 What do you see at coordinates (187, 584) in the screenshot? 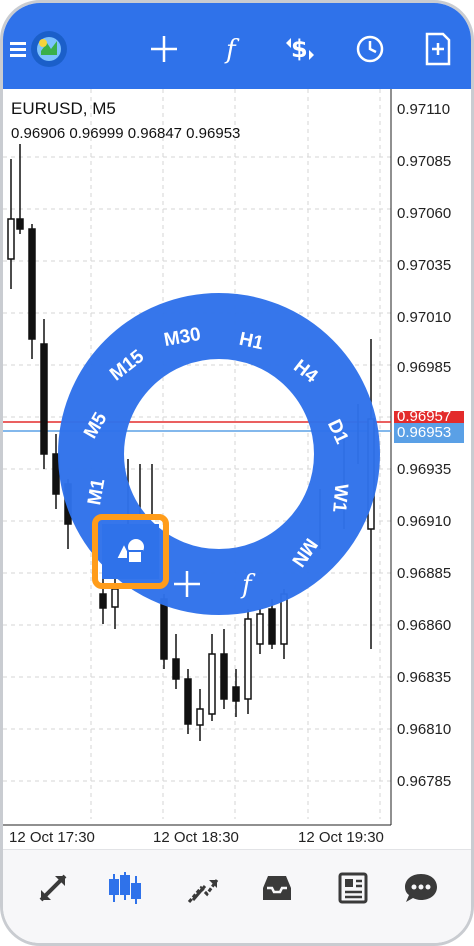
I see `radial-crosshair-icon` at bounding box center [187, 584].